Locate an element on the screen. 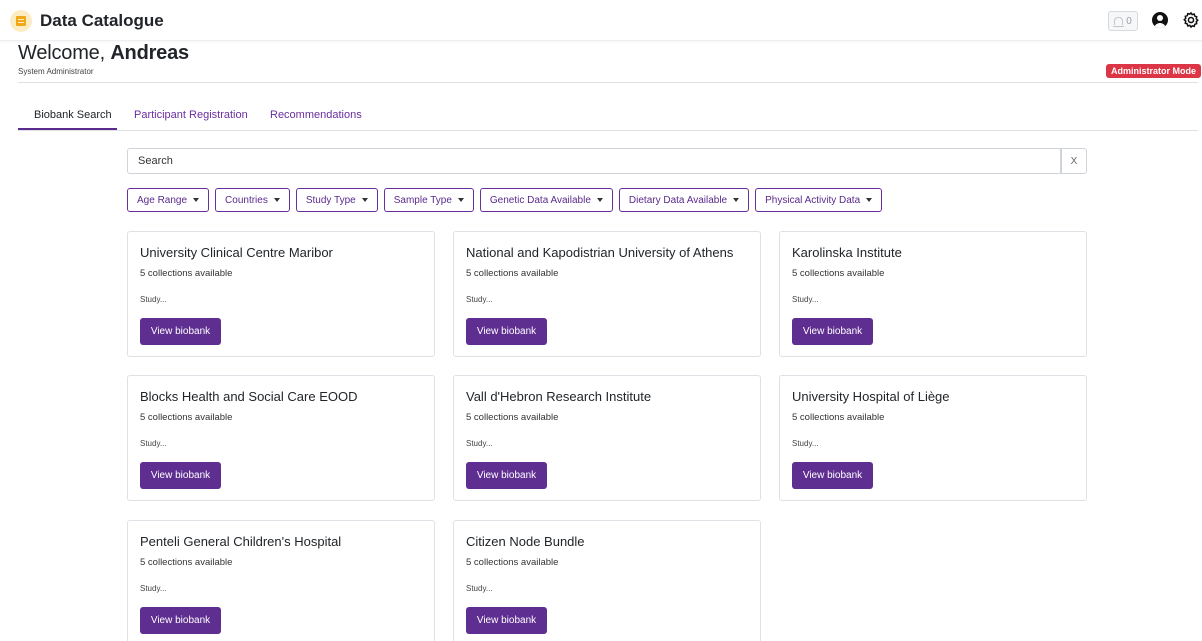 This screenshot has height=641, width=1202. tab-recommendations: Recommendations is located at coordinates (316, 115).